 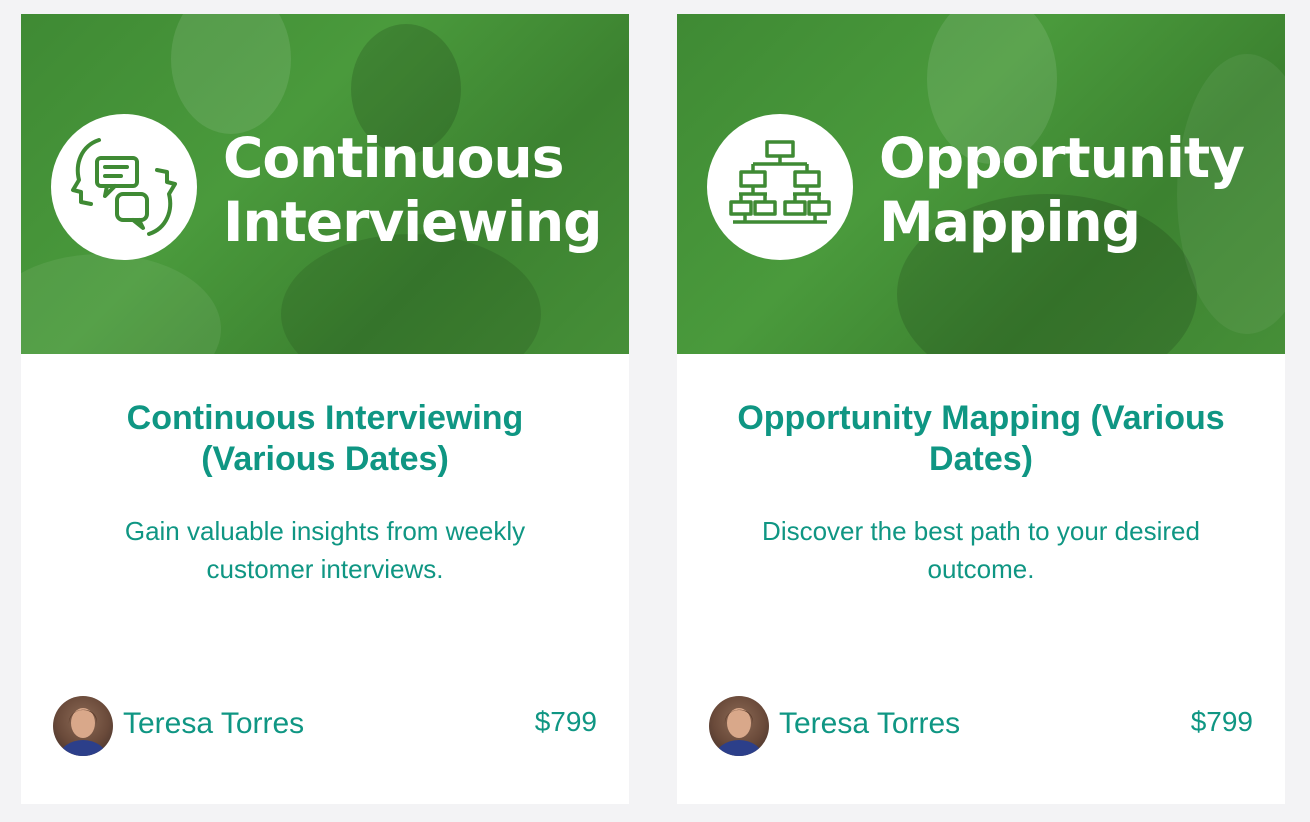 I want to click on banner-title-line-2: Mapping, so click(x=1010, y=222).